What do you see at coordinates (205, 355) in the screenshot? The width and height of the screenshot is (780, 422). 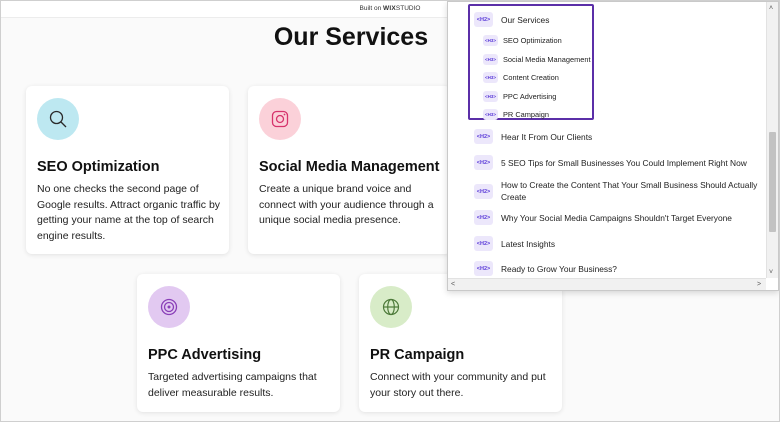 I see `card-title: PPC Advertising` at bounding box center [205, 355].